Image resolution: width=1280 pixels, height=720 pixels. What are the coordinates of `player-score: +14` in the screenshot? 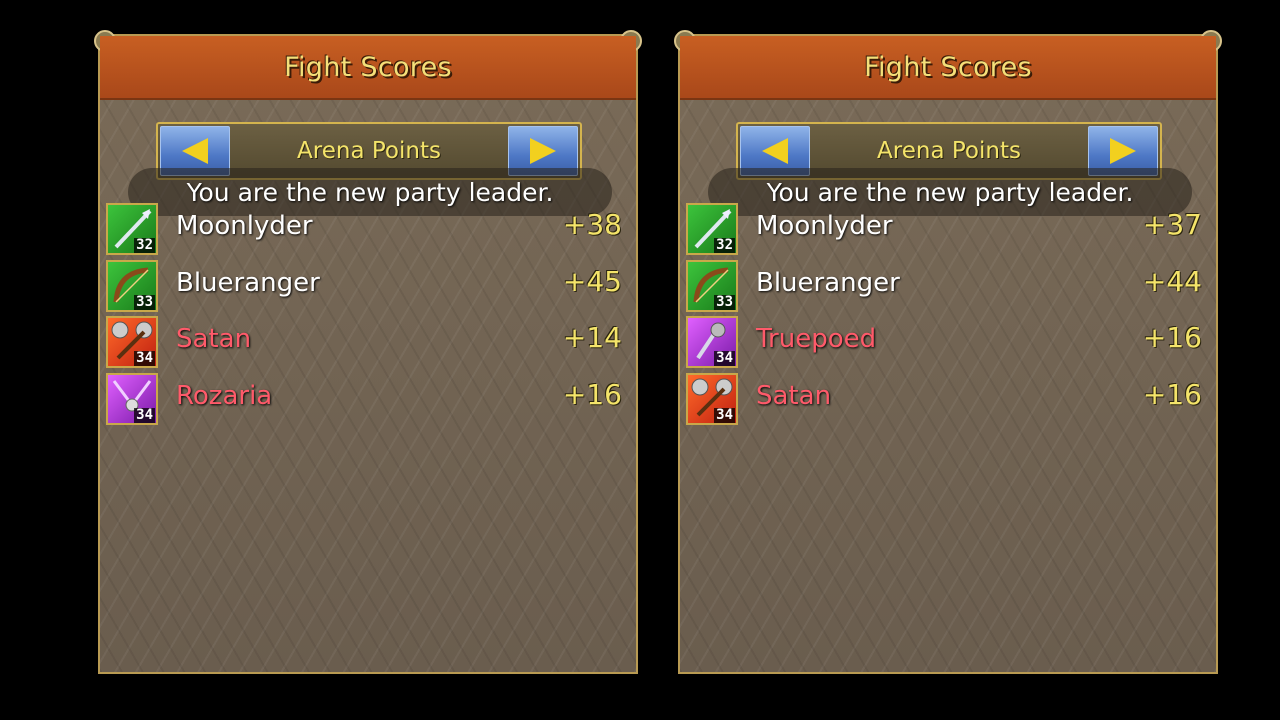 It's located at (592, 337).